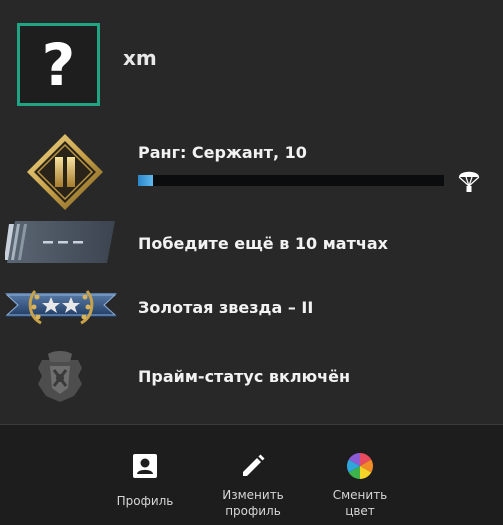 The width and height of the screenshot is (503, 525). I want to click on prime-status-label: Прайм-статус включён, so click(244, 376).